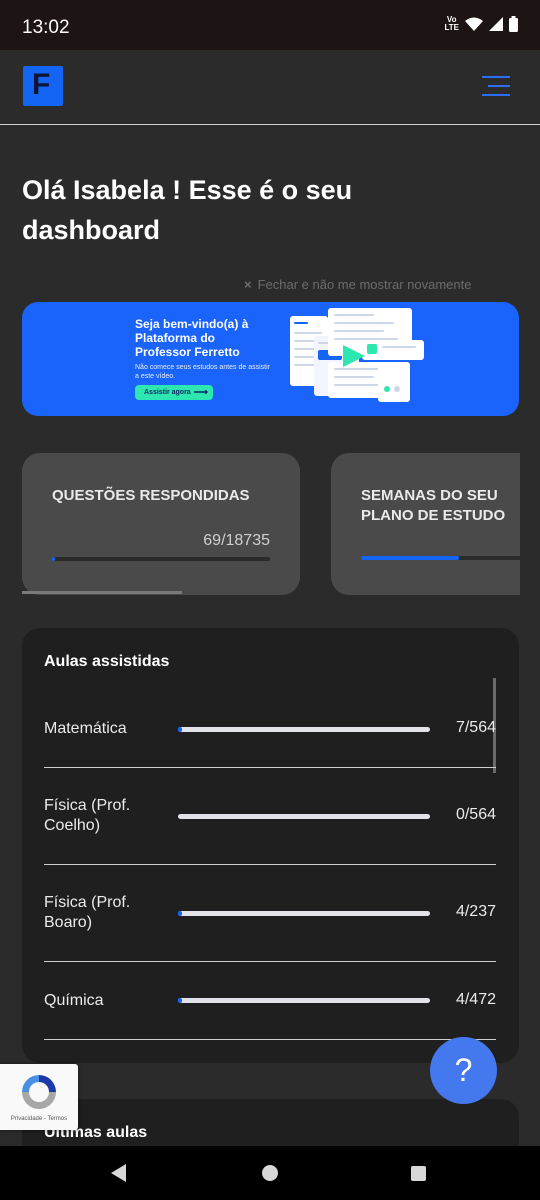 The width and height of the screenshot is (540, 1200). I want to click on top-app-bar: F, so click(270, 87).